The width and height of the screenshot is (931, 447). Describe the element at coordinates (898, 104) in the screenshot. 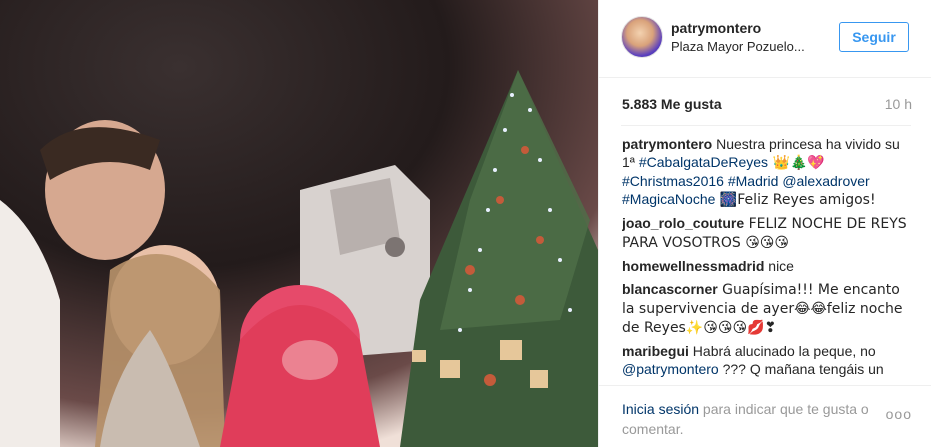

I see `post-time: 10 h` at that location.